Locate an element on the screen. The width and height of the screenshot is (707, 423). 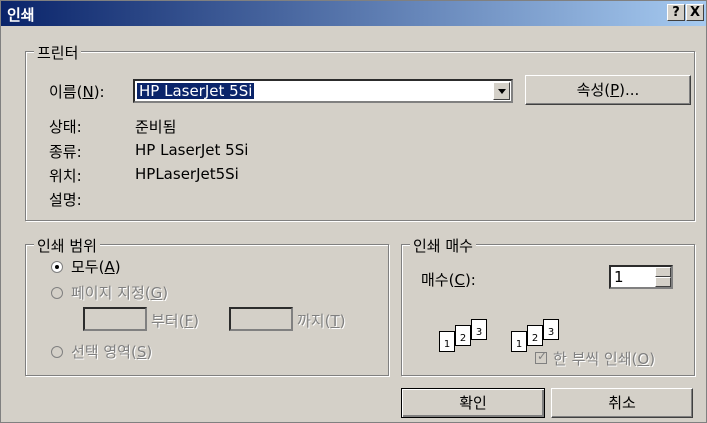
collate-label: 한 부씩 인쇄(O) is located at coordinates (604, 358).